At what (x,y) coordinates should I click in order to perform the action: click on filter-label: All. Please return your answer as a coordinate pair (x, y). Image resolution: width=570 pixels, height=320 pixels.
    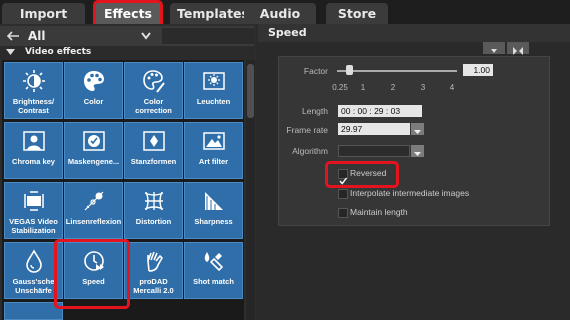
    Looking at the image, I should click on (37, 36).